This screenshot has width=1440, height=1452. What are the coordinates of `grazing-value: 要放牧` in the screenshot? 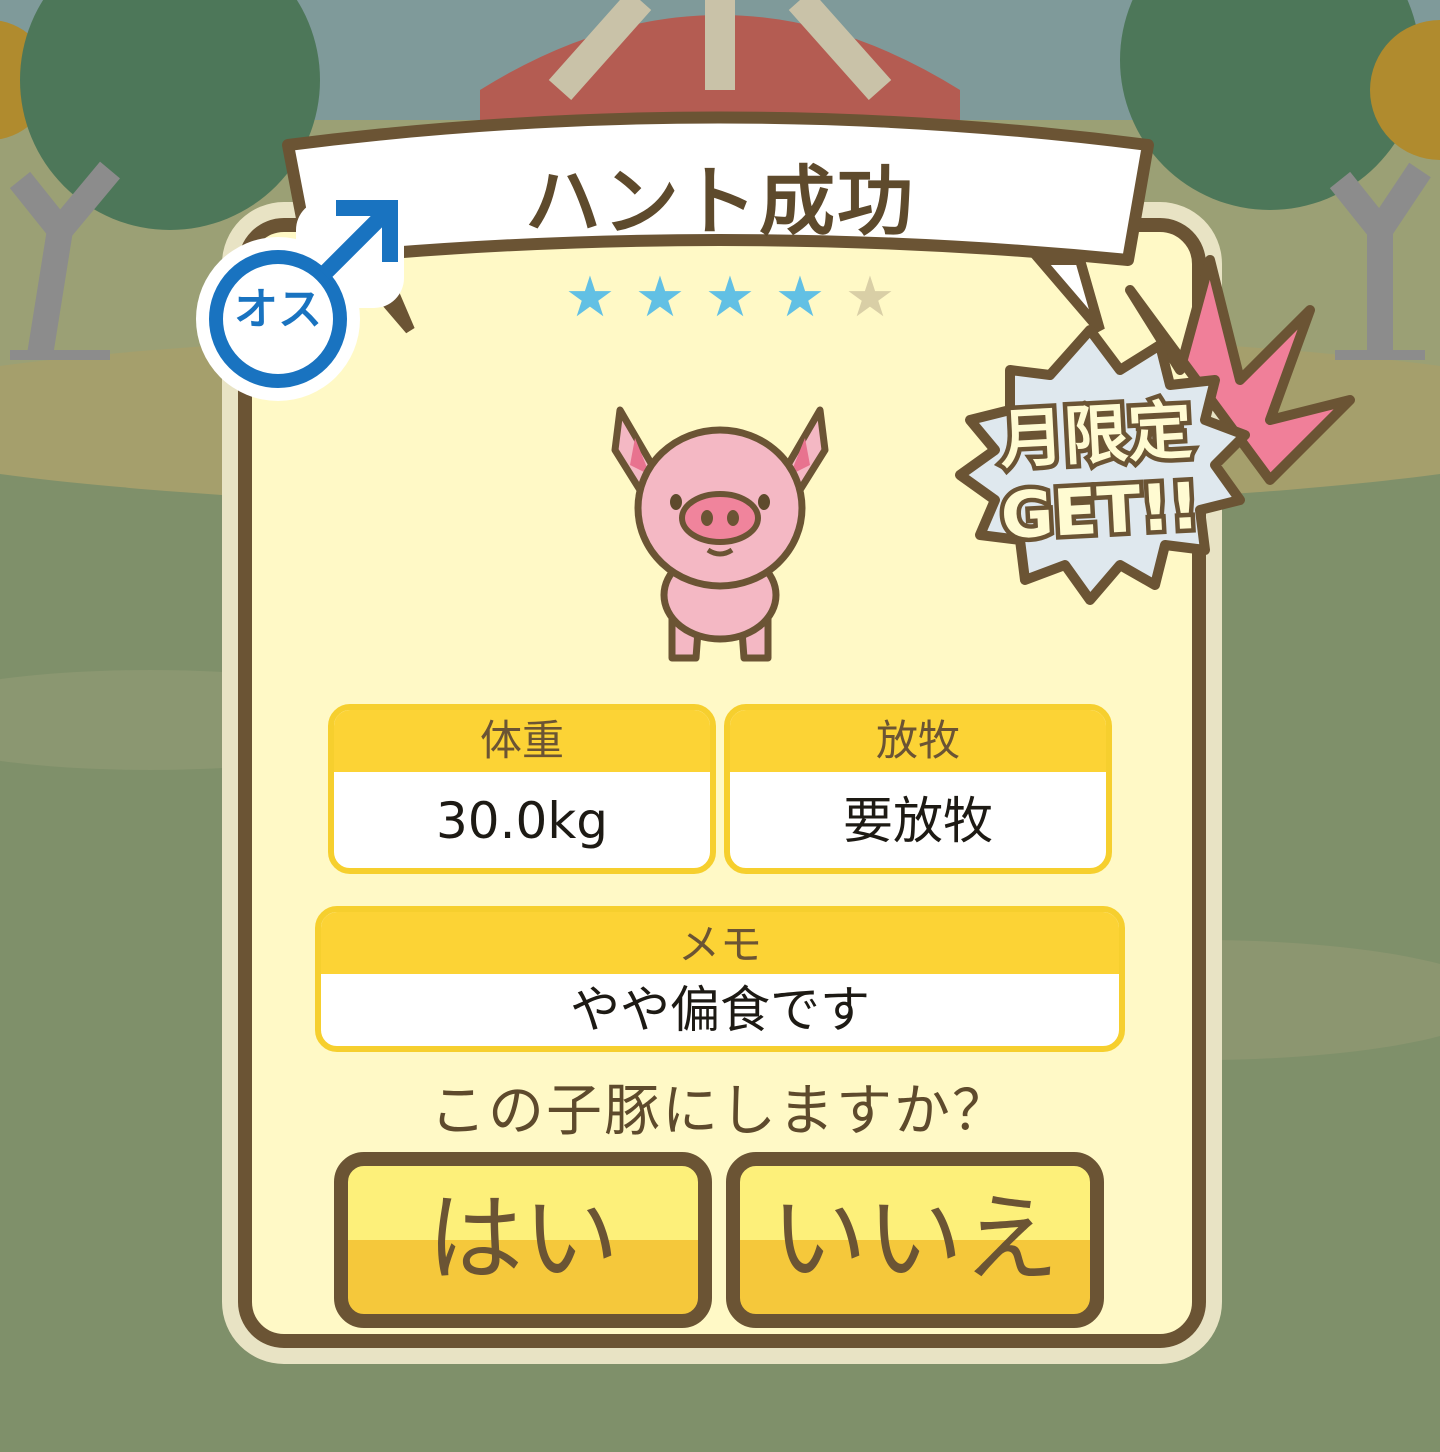 It's located at (918, 821).